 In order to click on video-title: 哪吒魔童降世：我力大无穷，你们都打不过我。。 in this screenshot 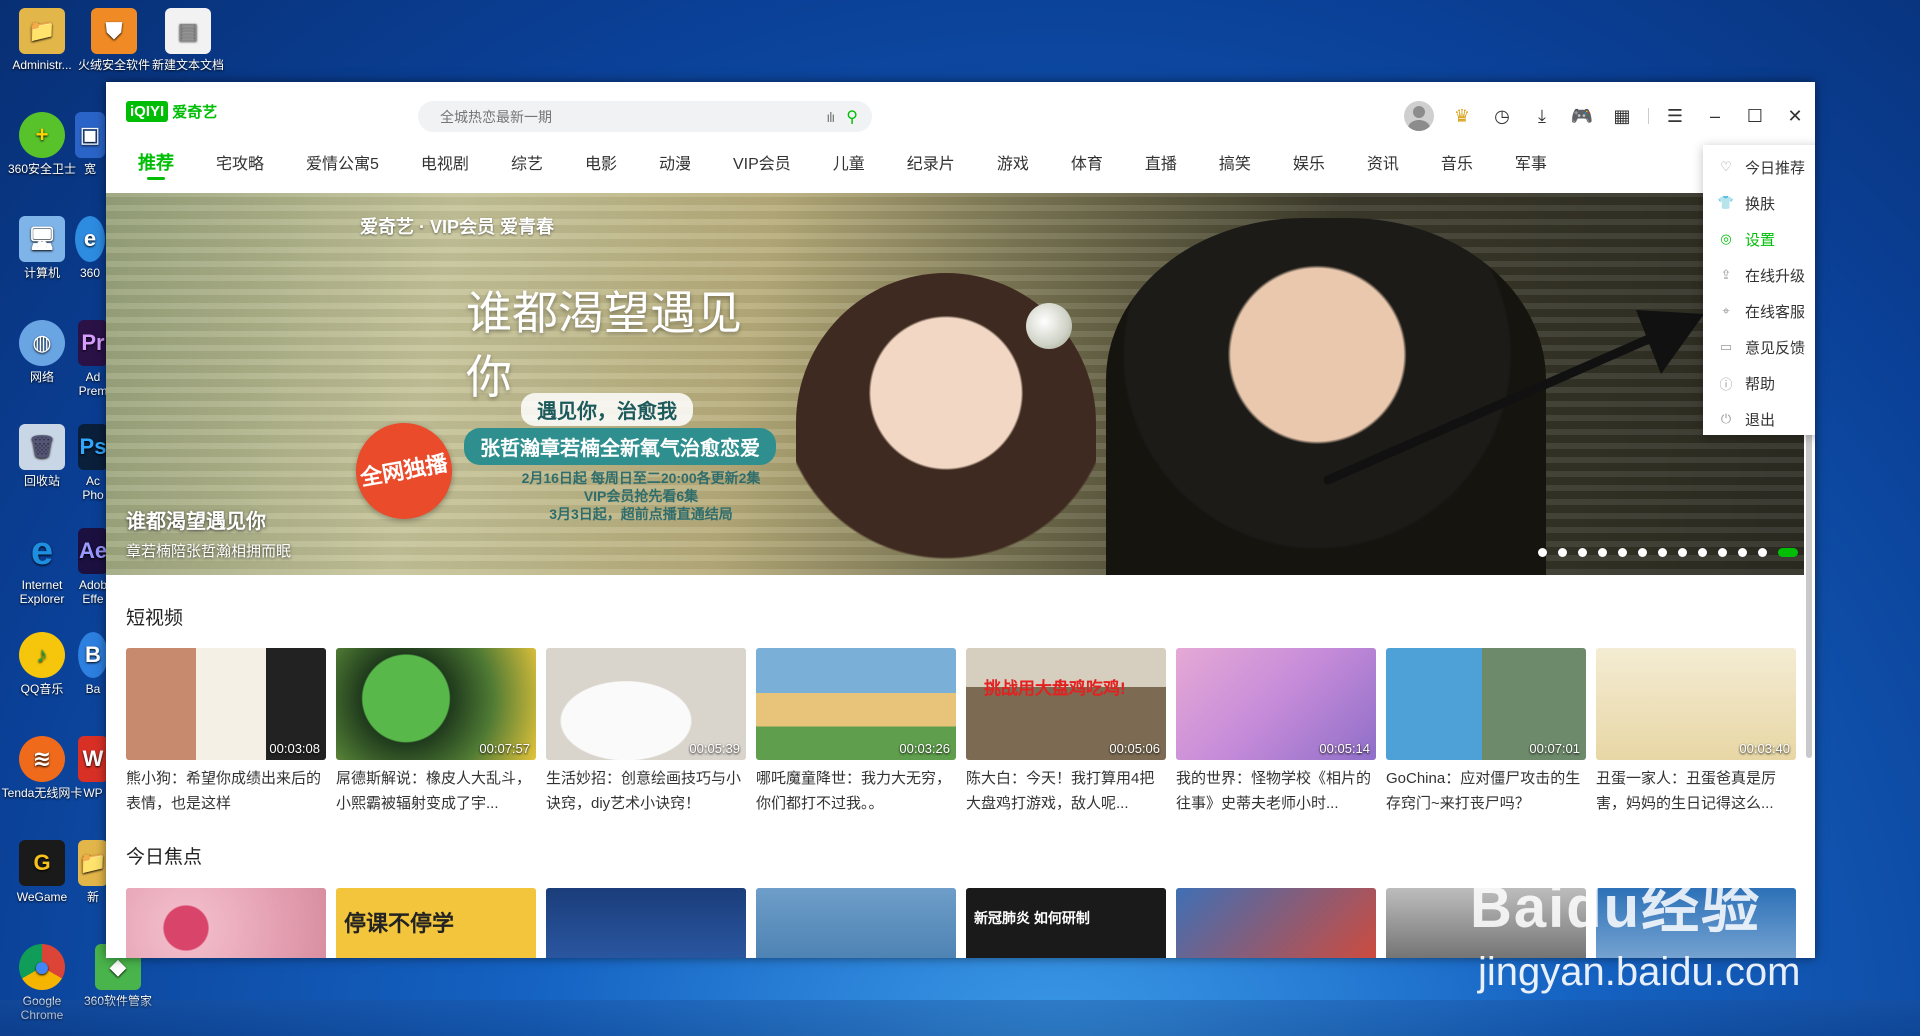, I will do `click(856, 791)`.